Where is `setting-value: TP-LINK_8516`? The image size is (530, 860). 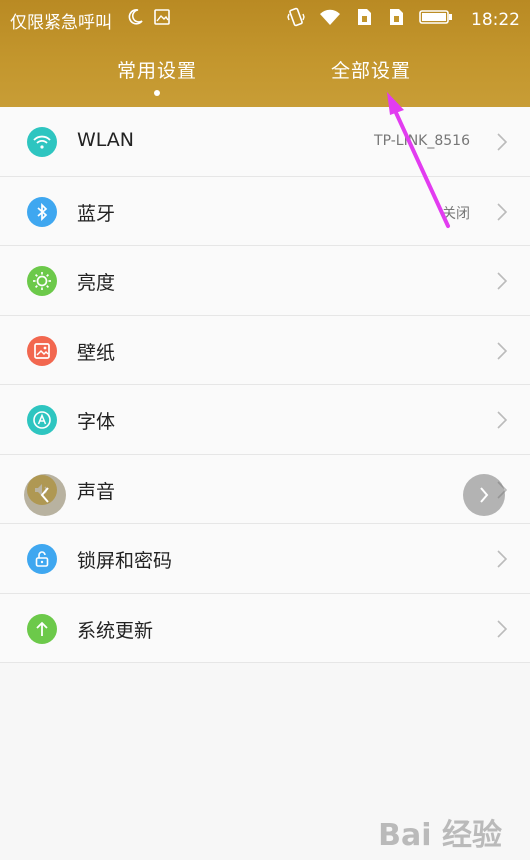
setting-value: TP-LINK_8516 is located at coordinates (422, 141).